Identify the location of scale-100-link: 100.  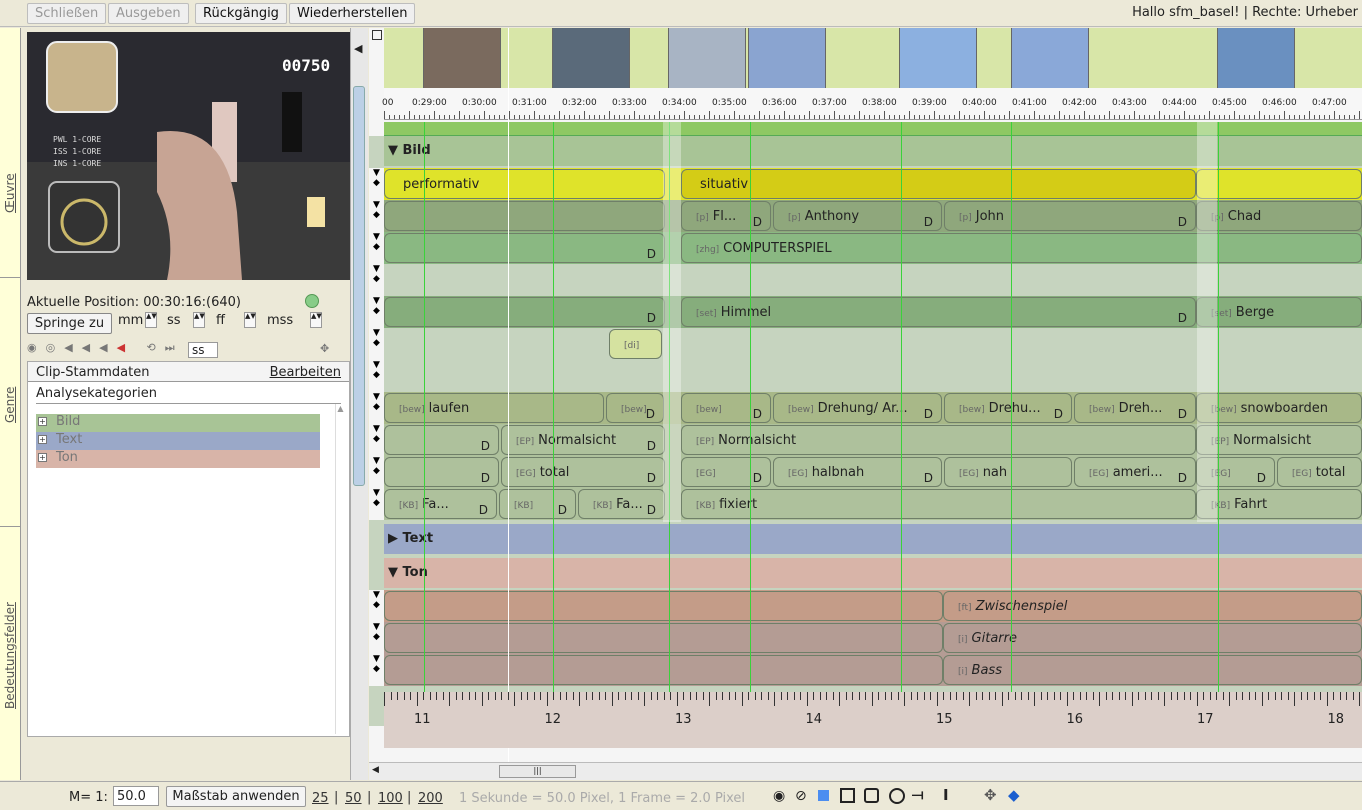
(390, 798).